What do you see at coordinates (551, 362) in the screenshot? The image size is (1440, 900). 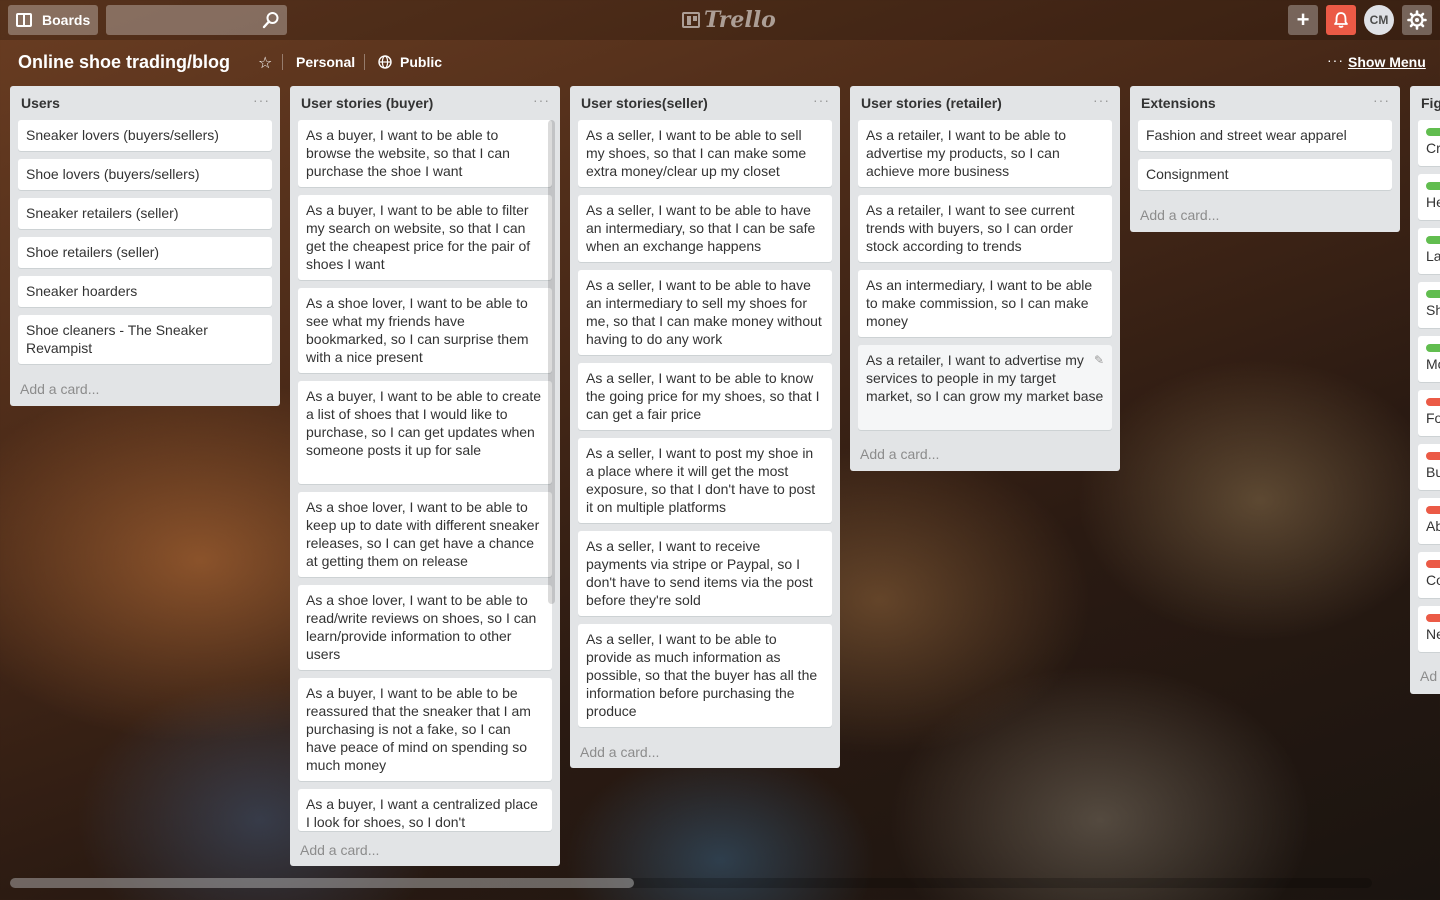 I see `list-scrollbar` at bounding box center [551, 362].